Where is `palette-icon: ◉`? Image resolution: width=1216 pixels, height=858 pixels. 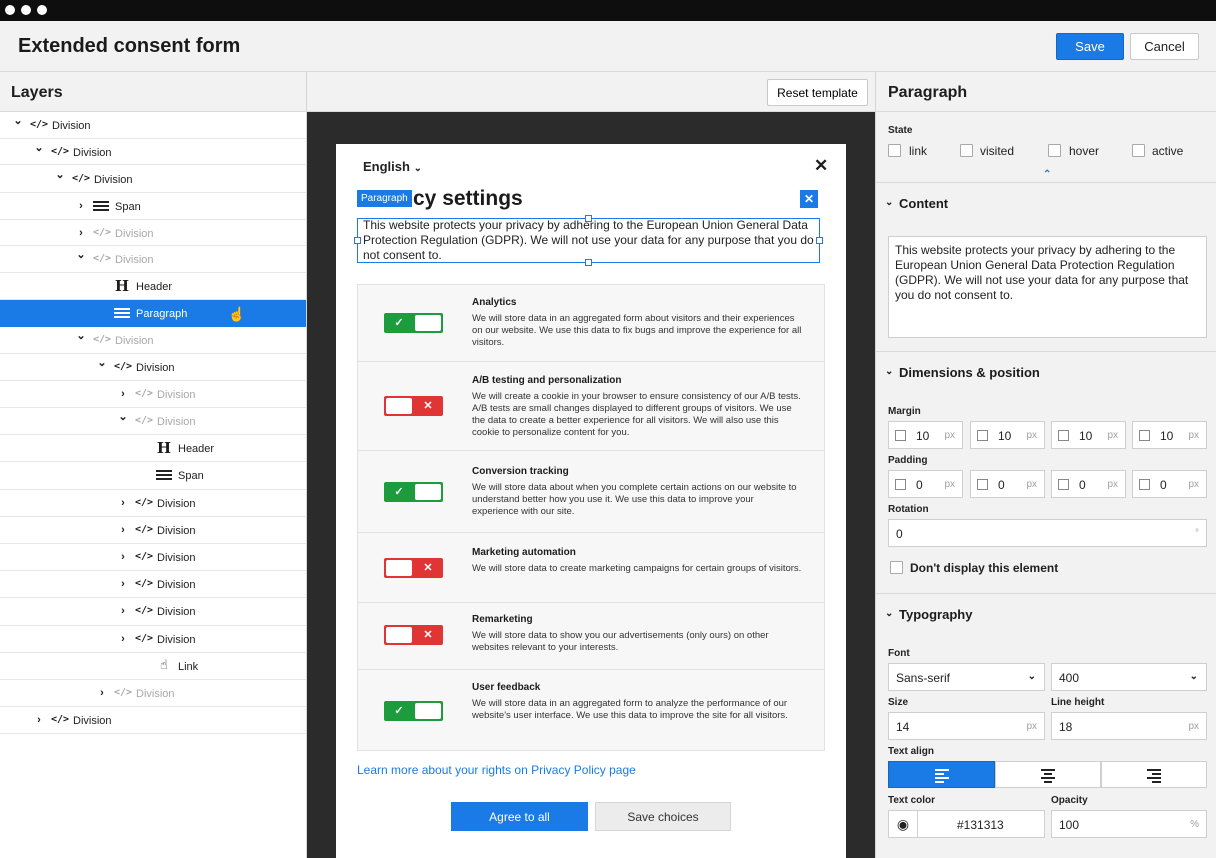
palette-icon: ◉ is located at coordinates (903, 824).